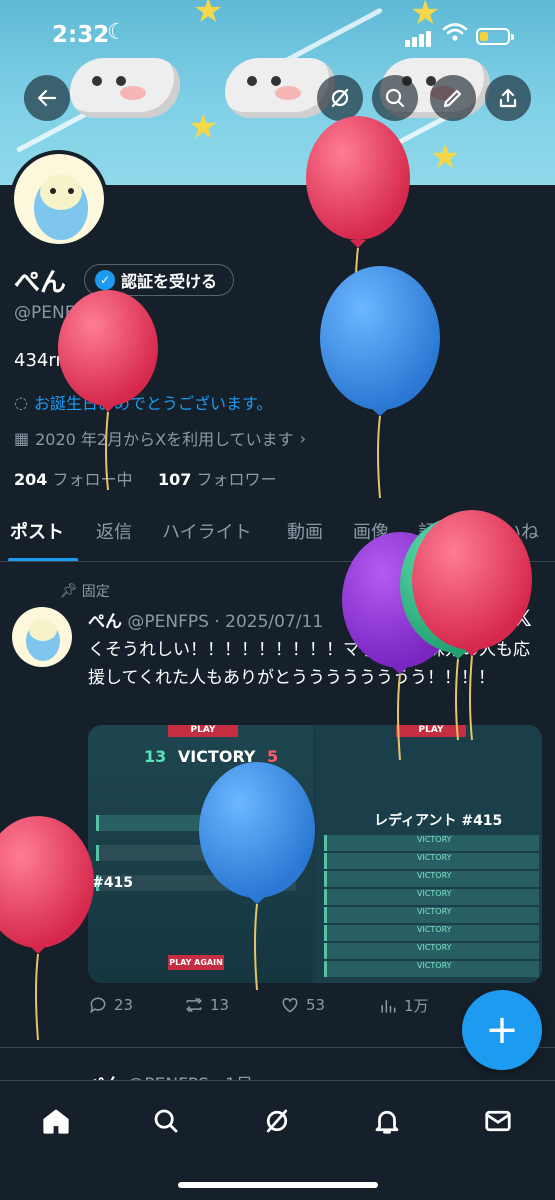 The height and width of the screenshot is (1200, 555). I want to click on balloon-red, so click(47, 928).